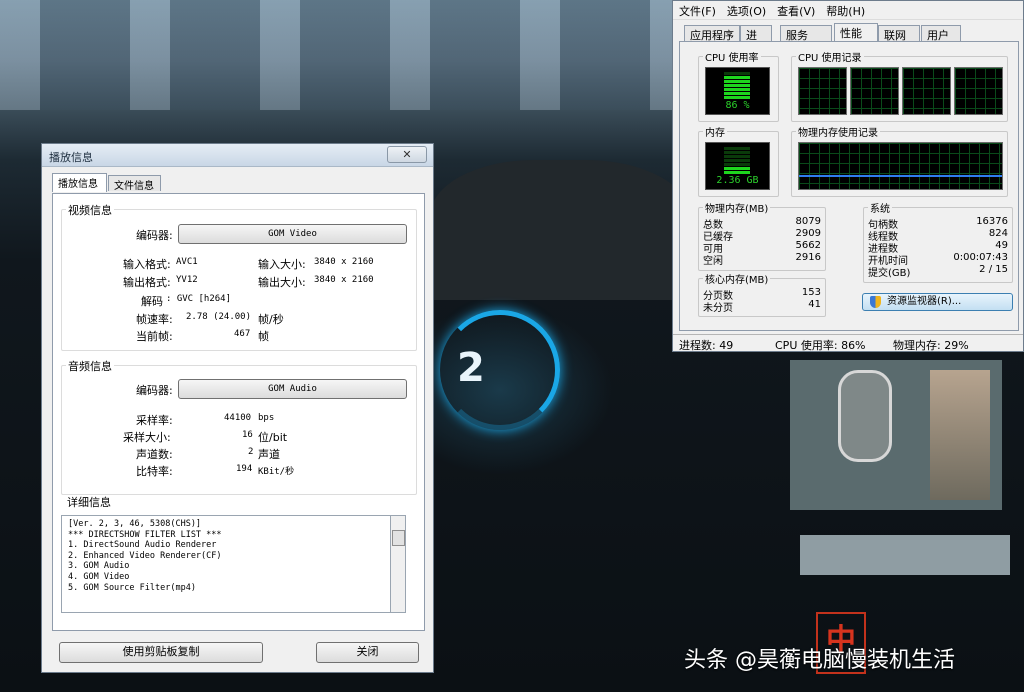  I want to click on decode-value: : GVC [h264], so click(199, 299).